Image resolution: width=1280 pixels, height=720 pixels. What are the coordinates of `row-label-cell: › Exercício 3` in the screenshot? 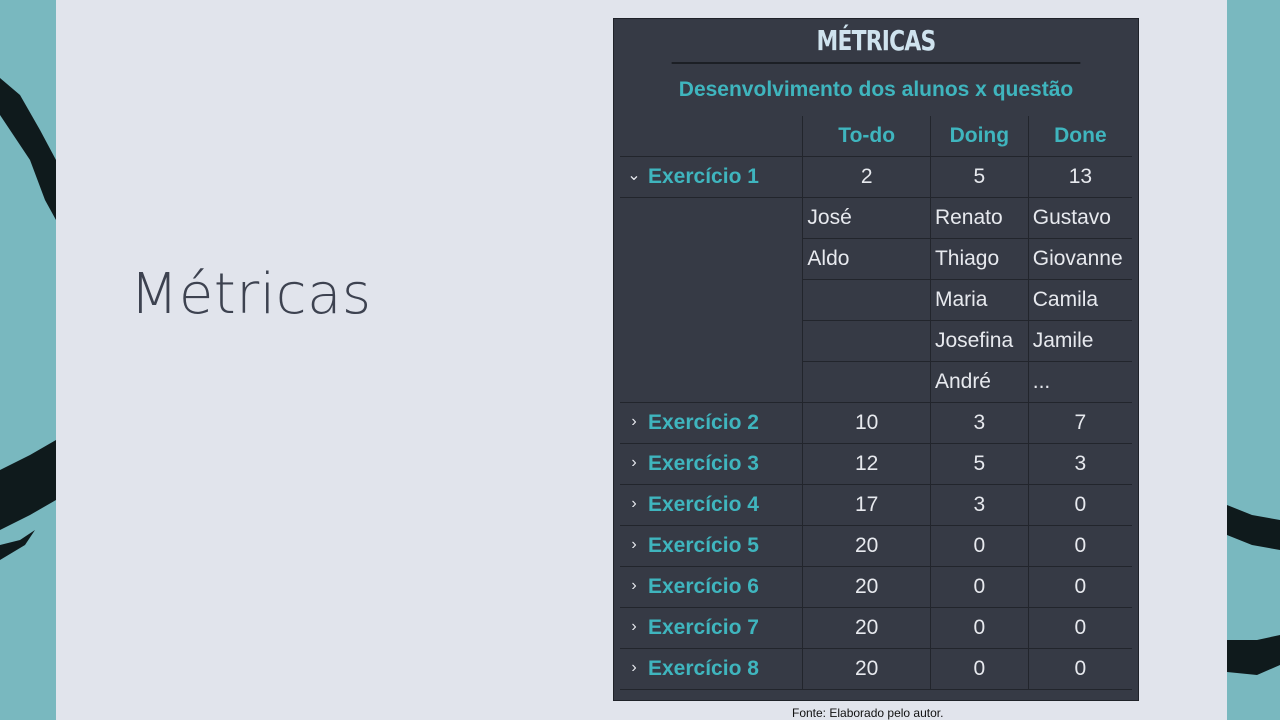 It's located at (712, 464).